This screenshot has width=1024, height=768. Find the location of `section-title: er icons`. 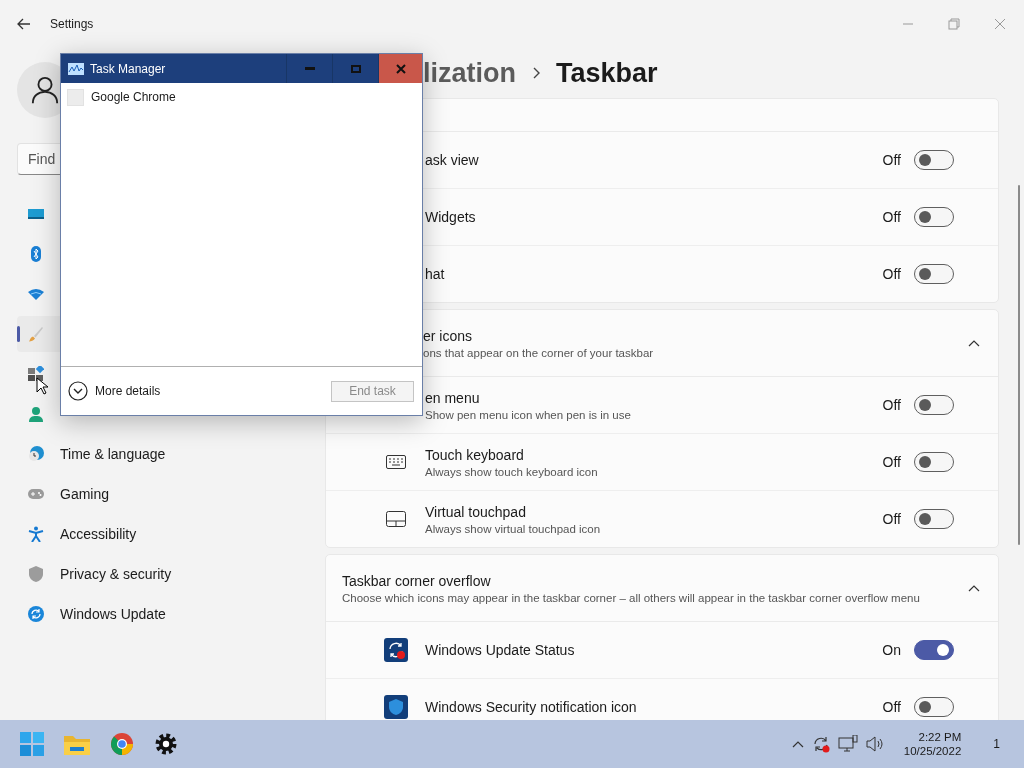

section-title: er icons is located at coordinates (448, 335).